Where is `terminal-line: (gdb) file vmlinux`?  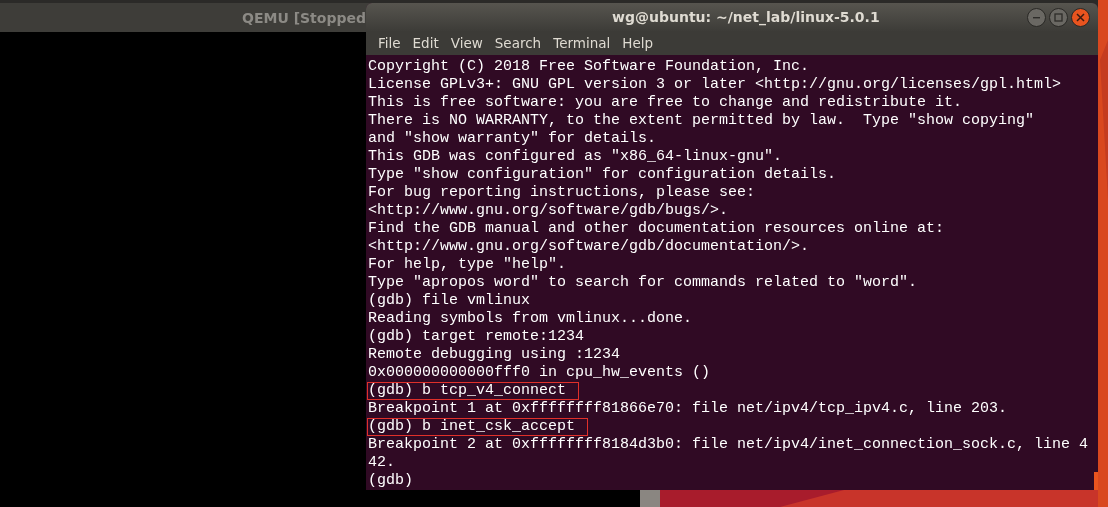 terminal-line: (gdb) file vmlinux is located at coordinates (449, 300).